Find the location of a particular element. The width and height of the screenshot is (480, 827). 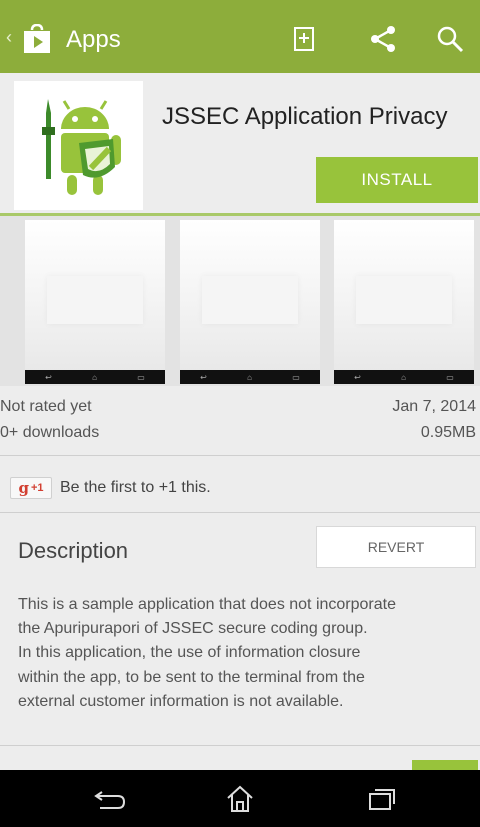

system-nav-bar is located at coordinates (240, 798).